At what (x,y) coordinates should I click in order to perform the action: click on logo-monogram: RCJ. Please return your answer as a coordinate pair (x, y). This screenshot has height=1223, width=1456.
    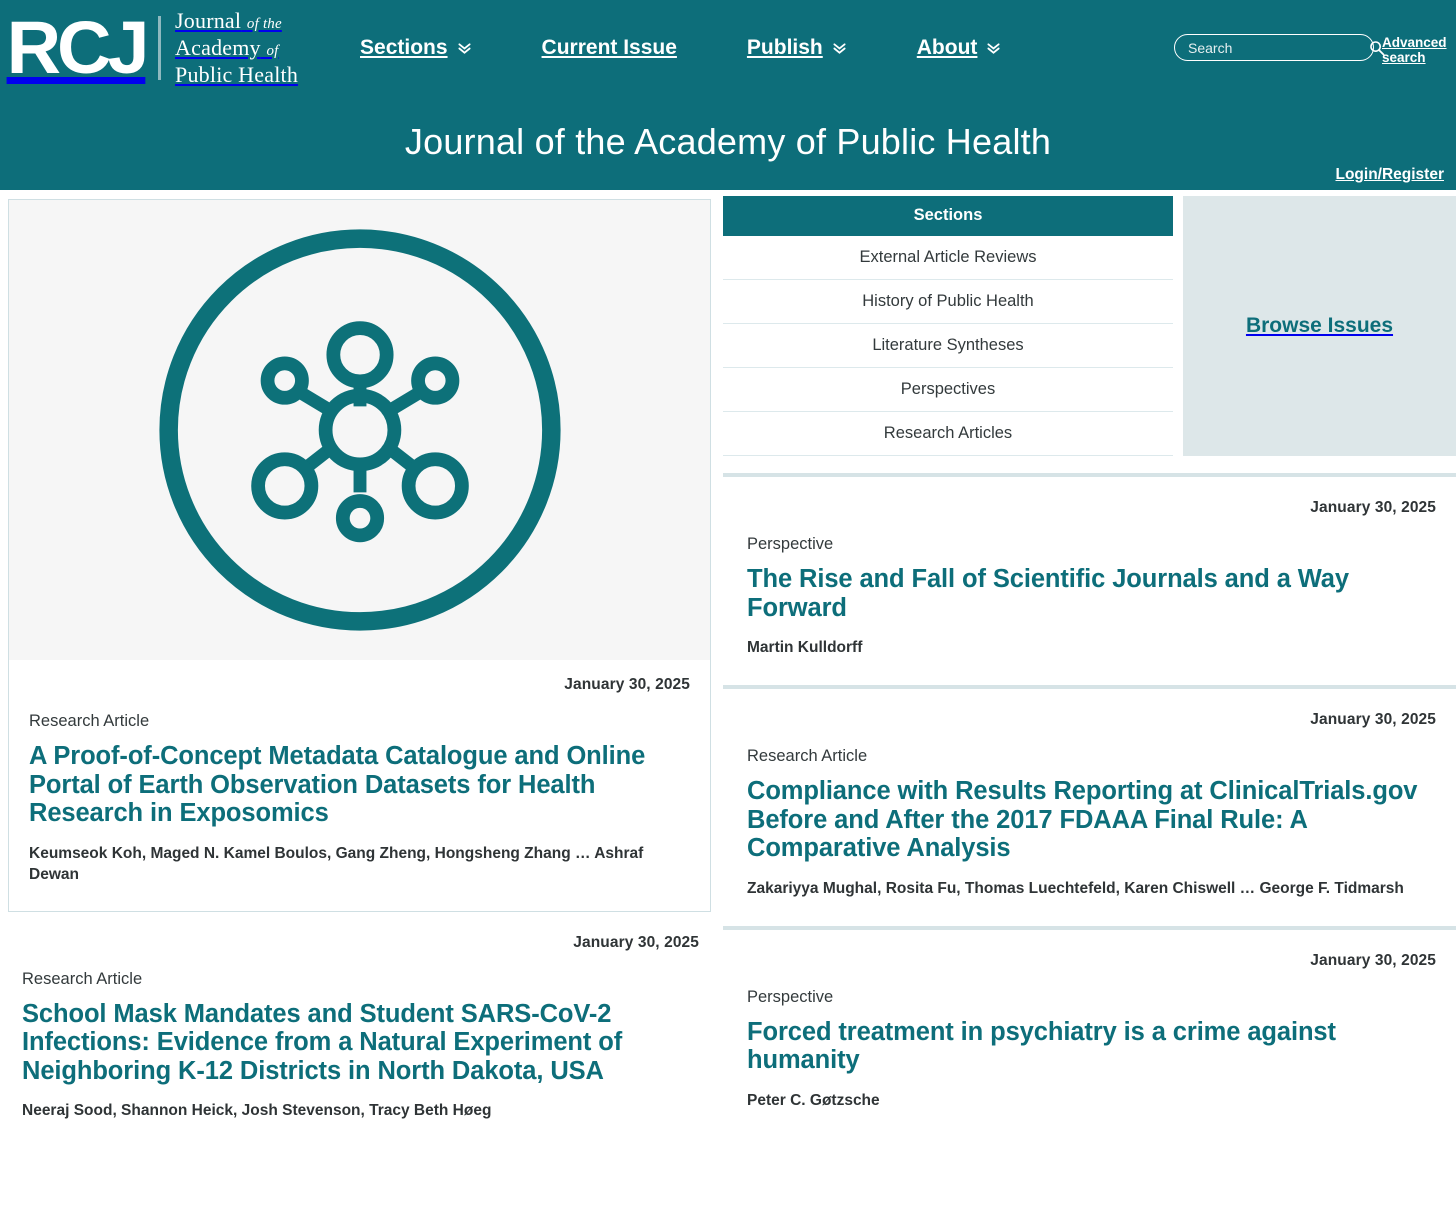
    Looking at the image, I should click on (78, 47).